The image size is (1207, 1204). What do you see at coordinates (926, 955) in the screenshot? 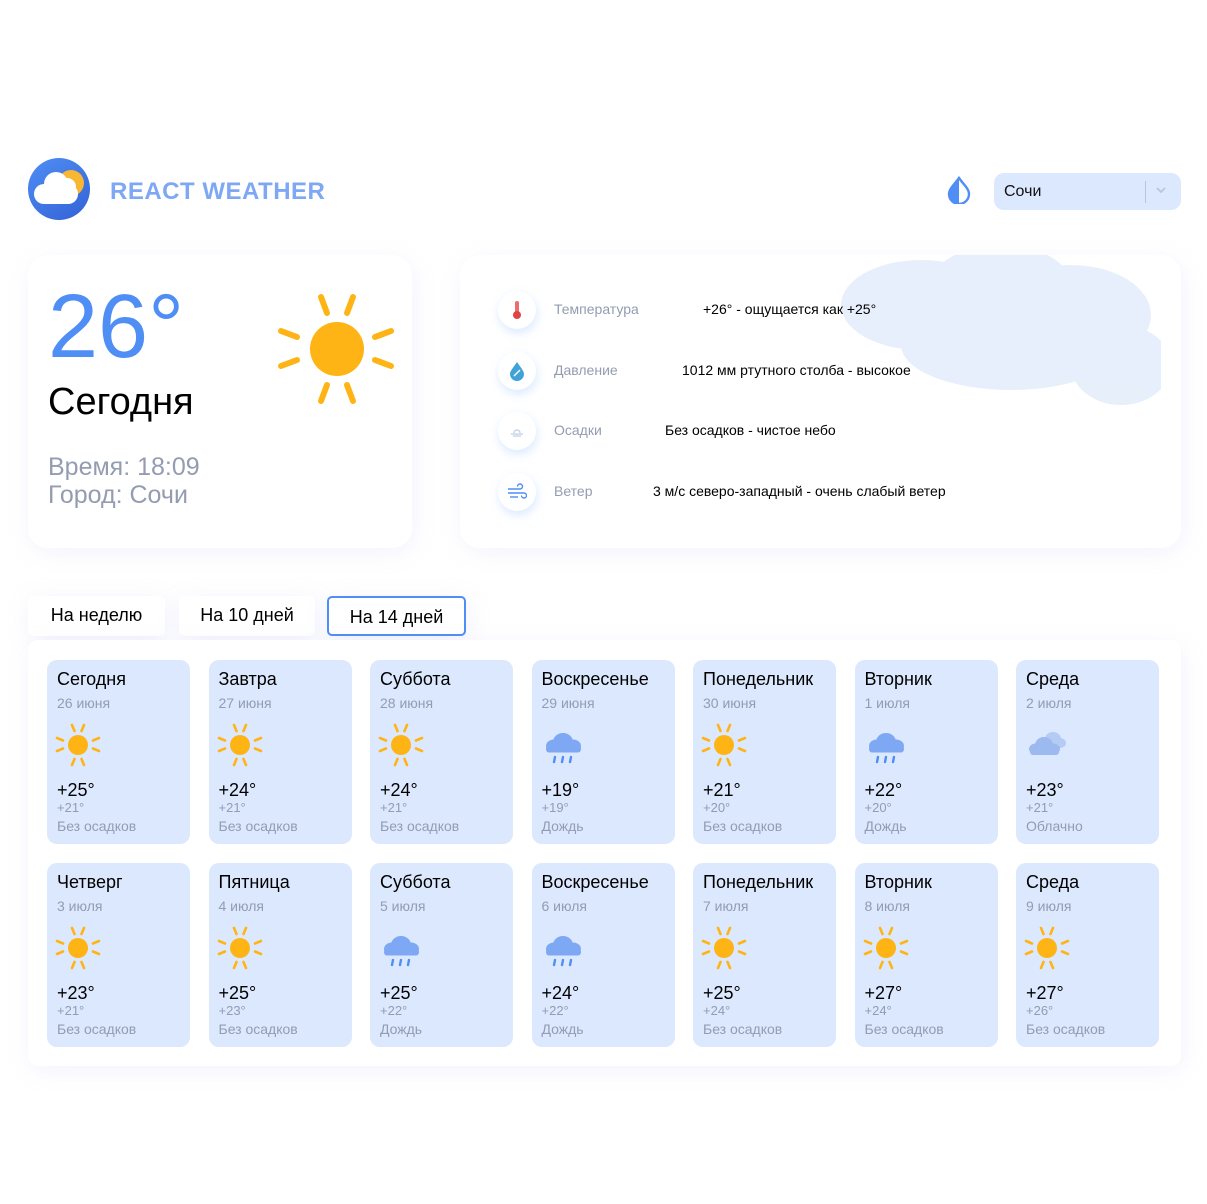
I see `forecast-day-card: Вторник 8 июля +27° +24° Без осадков` at bounding box center [926, 955].